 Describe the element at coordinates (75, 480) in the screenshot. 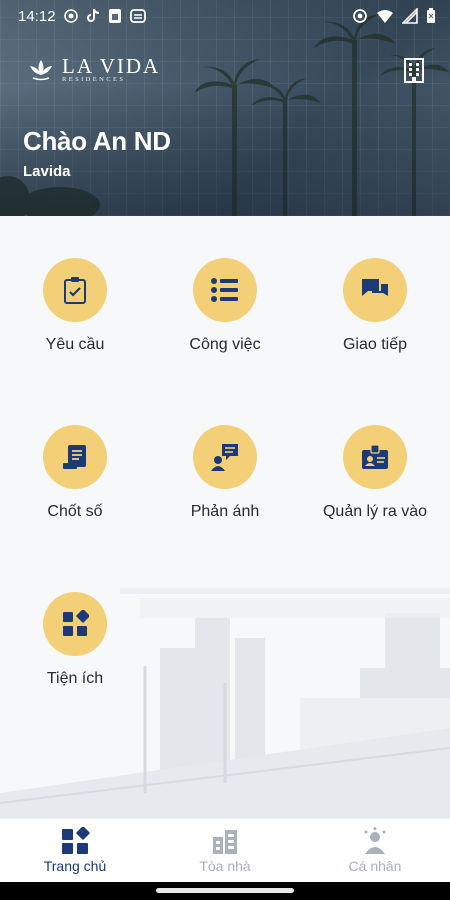

I see `menu-item-chot-so: Chốt số` at that location.